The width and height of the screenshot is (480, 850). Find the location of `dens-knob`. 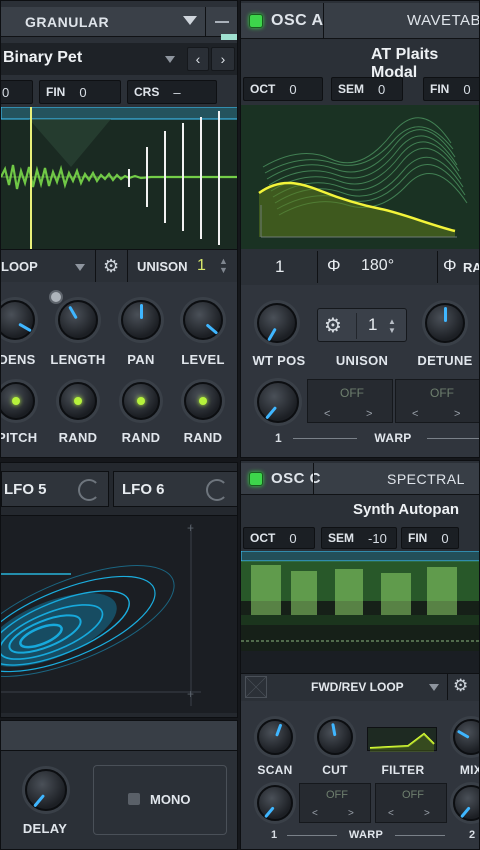

dens-knob is located at coordinates (18, 320).